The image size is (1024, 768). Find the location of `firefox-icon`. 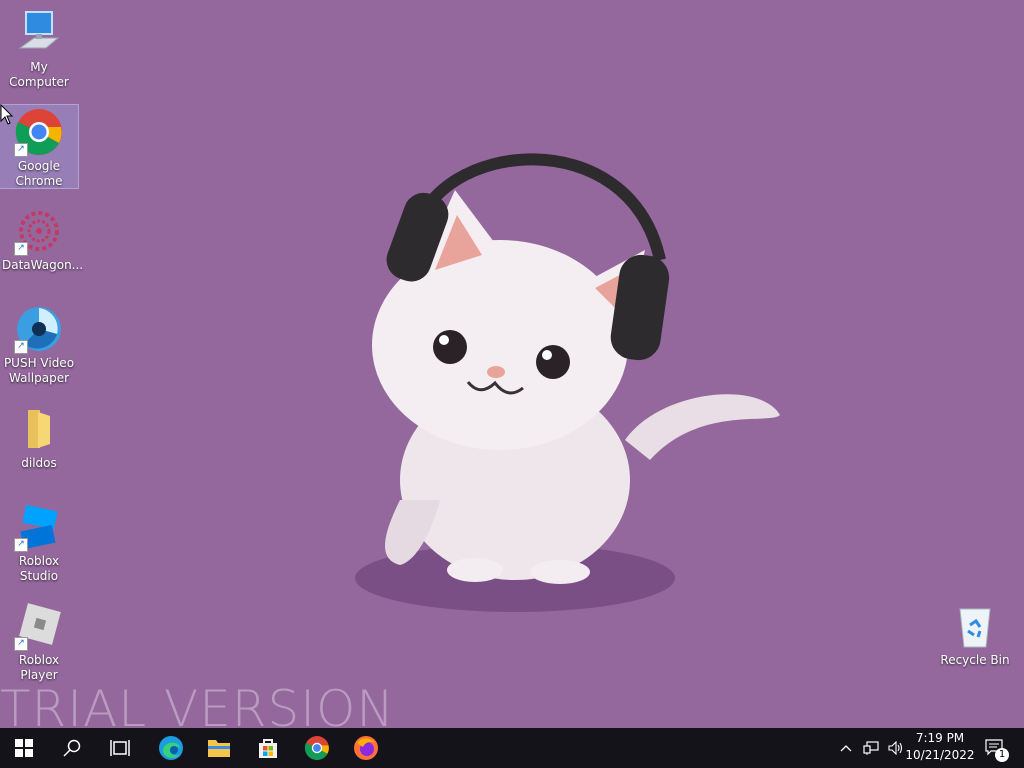

firefox-icon is located at coordinates (366, 748).